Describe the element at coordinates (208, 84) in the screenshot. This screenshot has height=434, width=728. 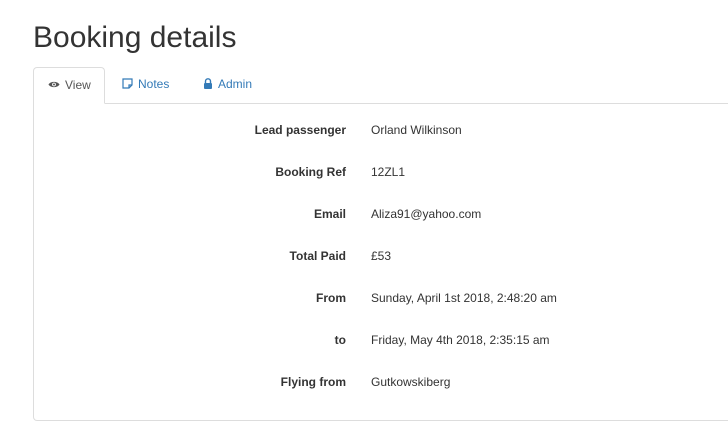
I see `lock-icon` at that location.